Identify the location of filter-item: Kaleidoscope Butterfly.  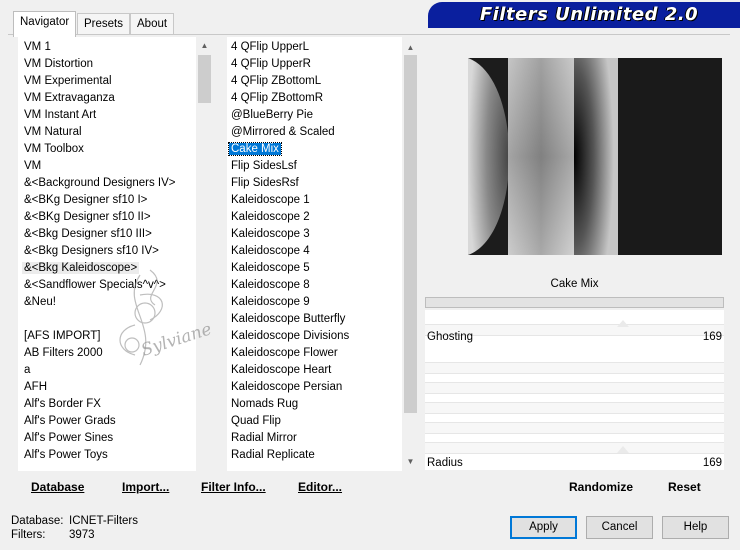
(289, 319).